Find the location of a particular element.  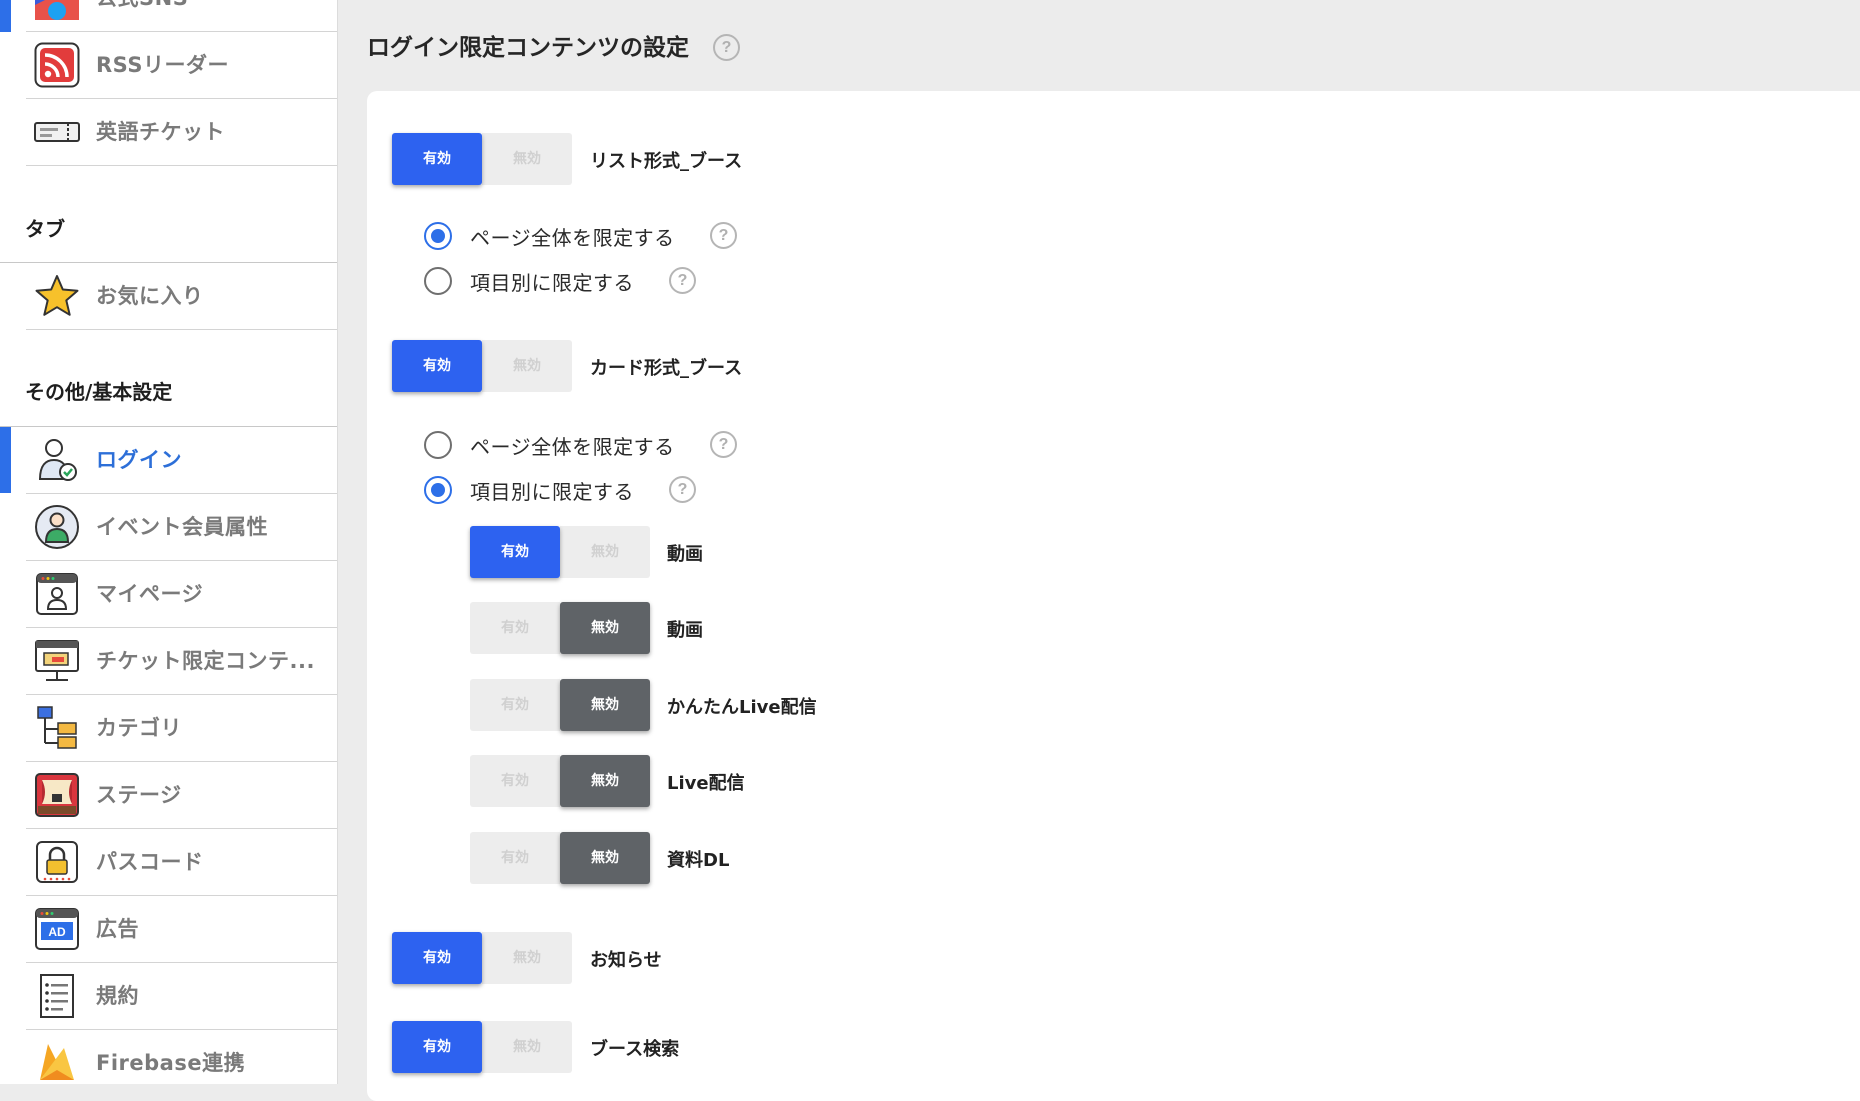

toggle-card-item-video-1: 有効 無効 is located at coordinates (560, 552).